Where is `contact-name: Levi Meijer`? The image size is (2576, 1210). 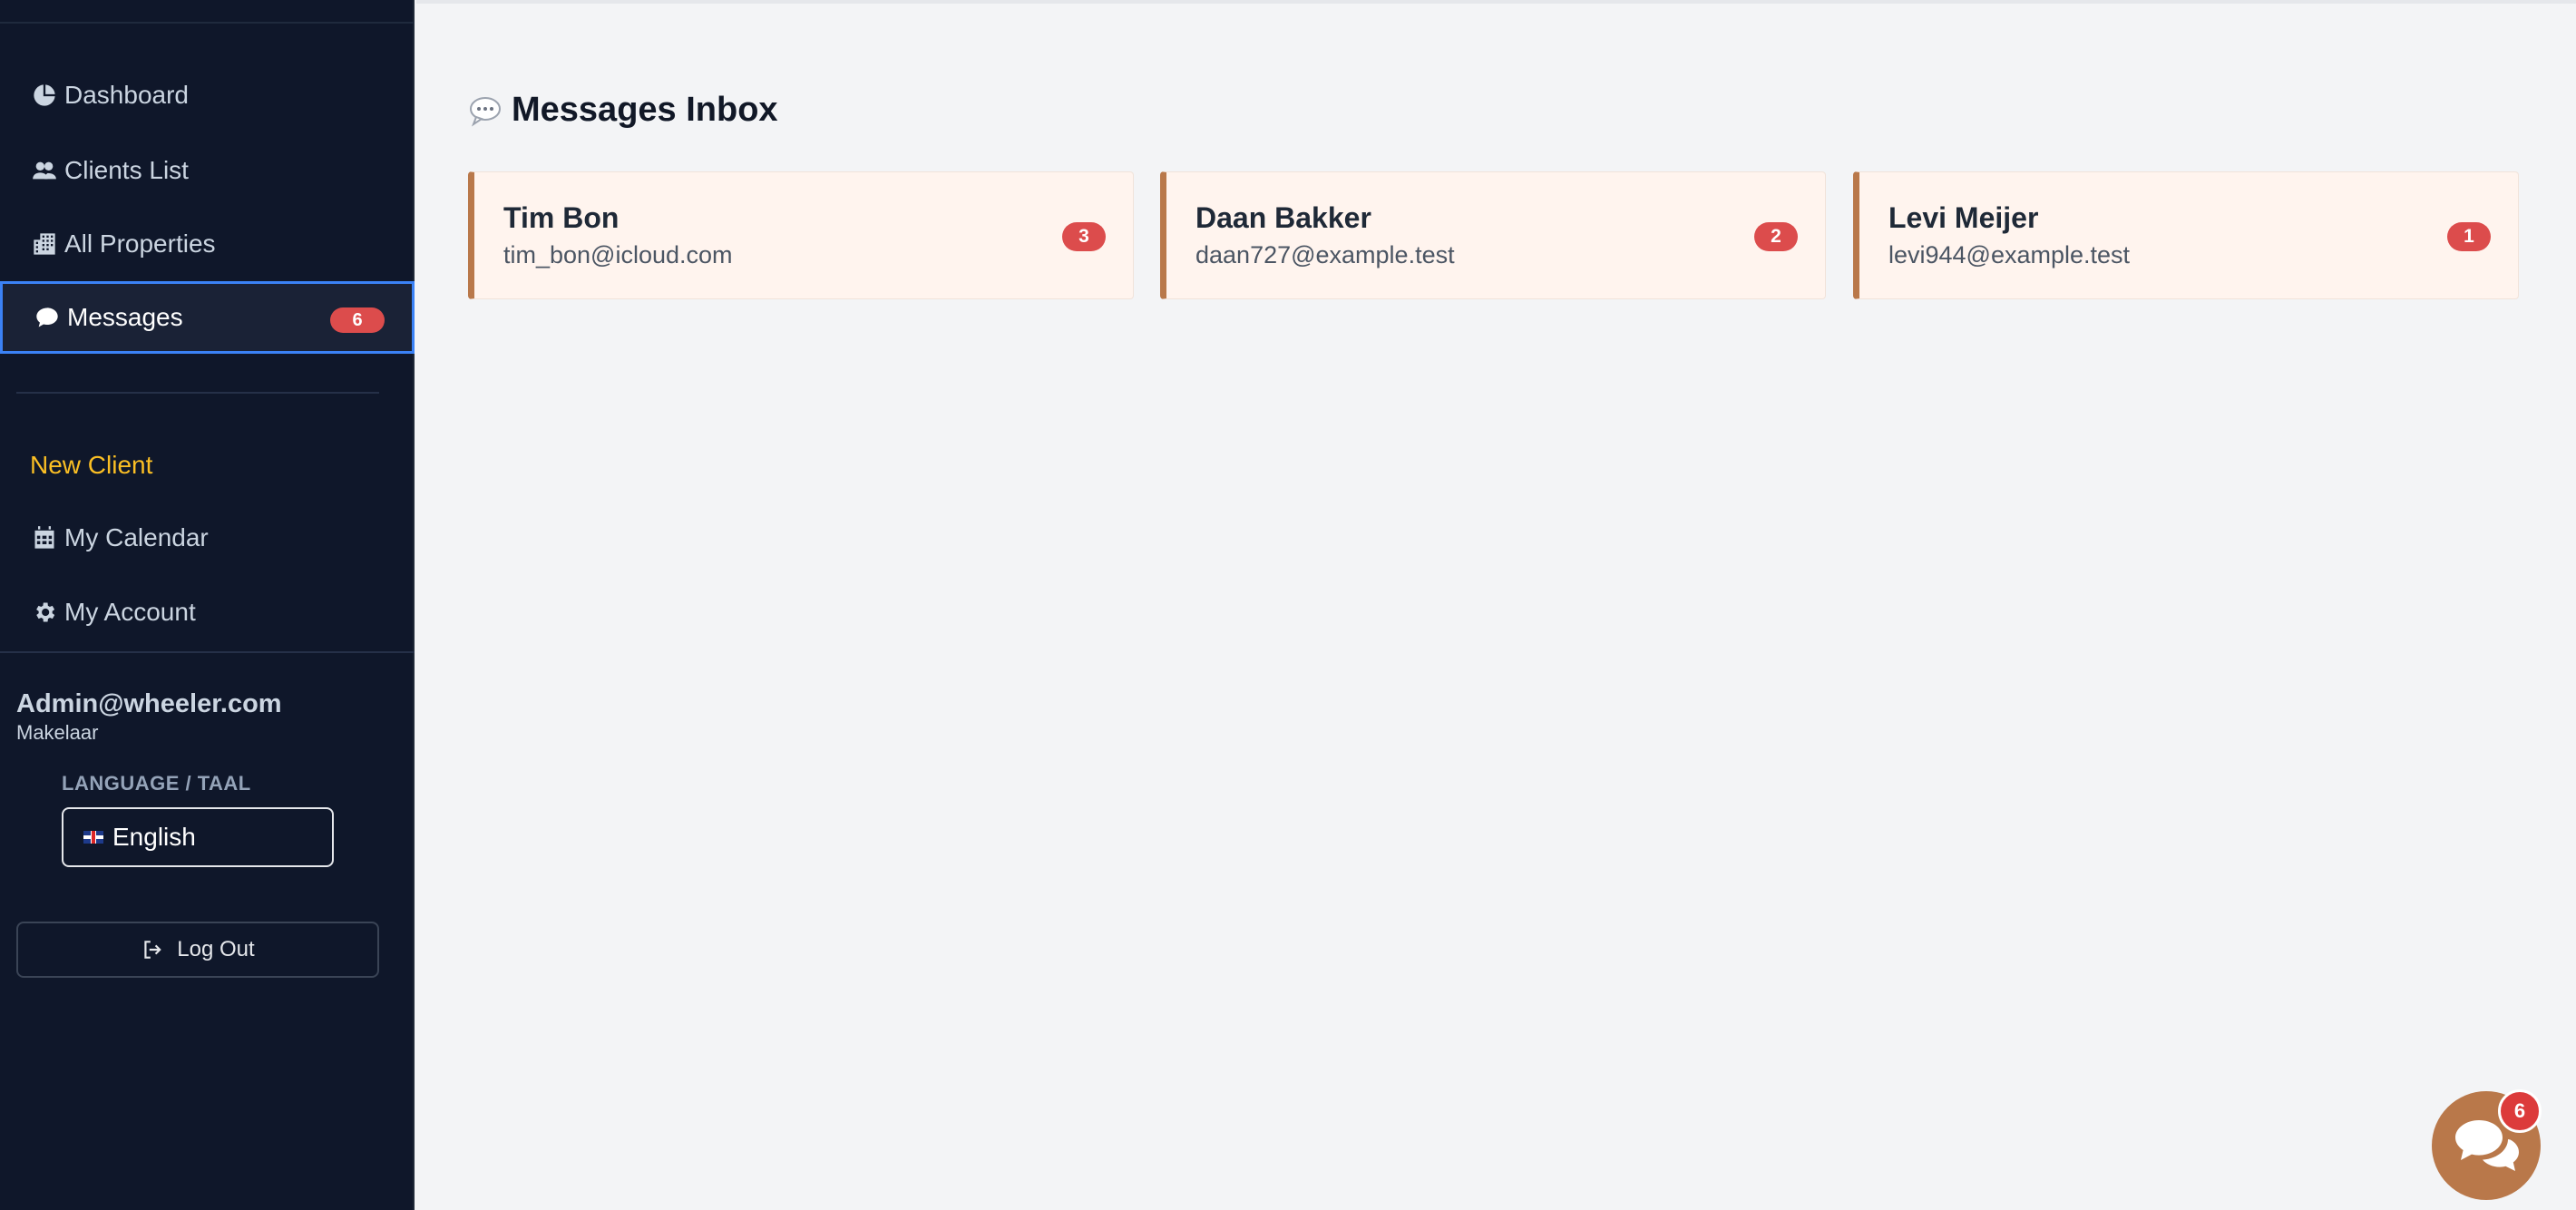
contact-name: Levi Meijer is located at coordinates (1963, 217).